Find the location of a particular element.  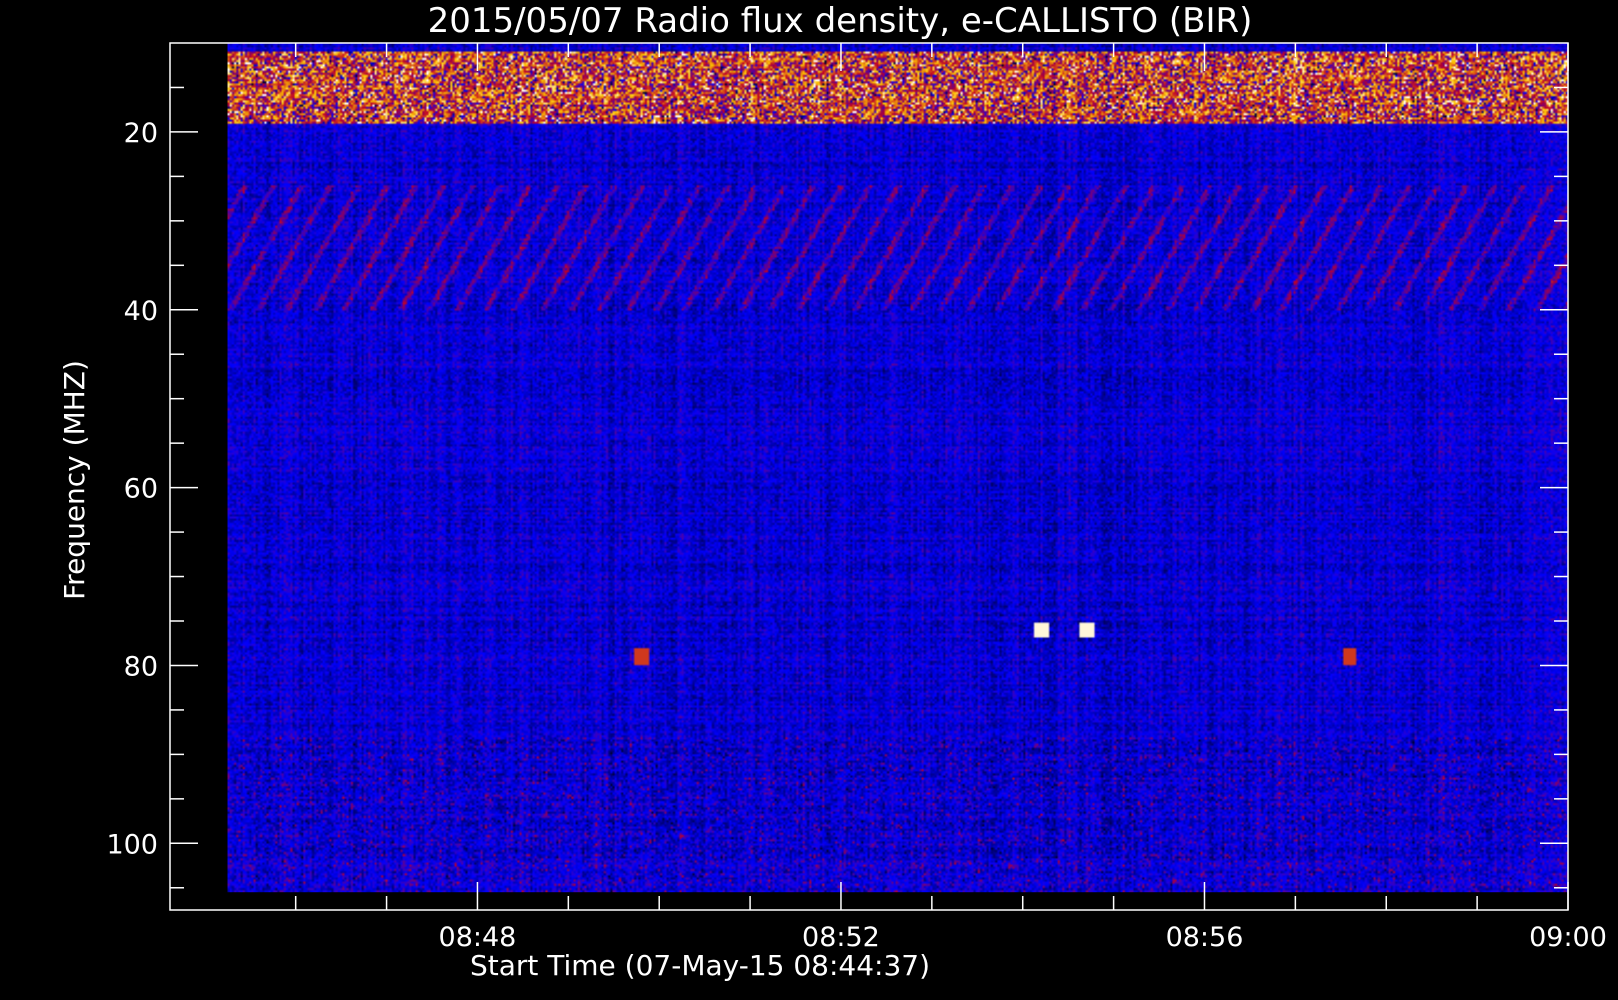

x-axis-label: Start Time (07-May-15 08:44:37) is located at coordinates (700, 965).